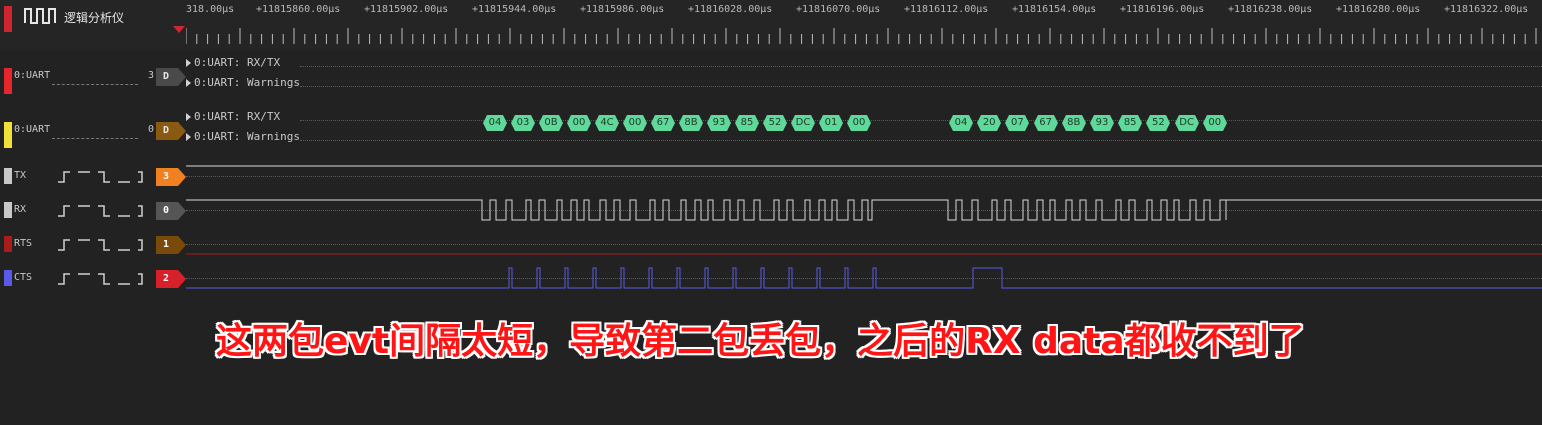  I want to click on decoded-byte-badge: 03, so click(523, 123).